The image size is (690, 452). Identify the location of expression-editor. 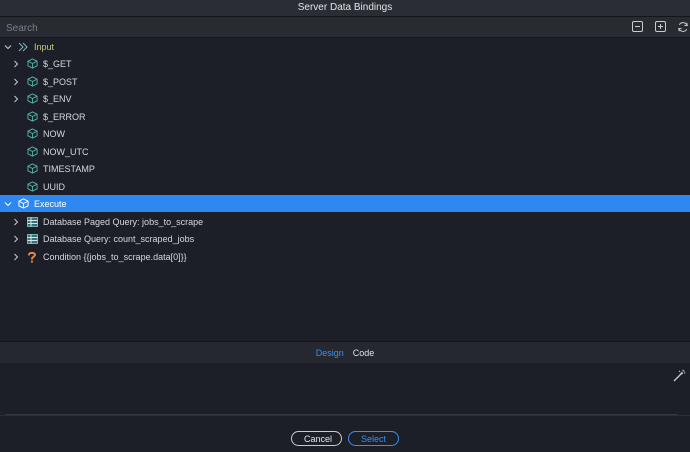
(345, 389).